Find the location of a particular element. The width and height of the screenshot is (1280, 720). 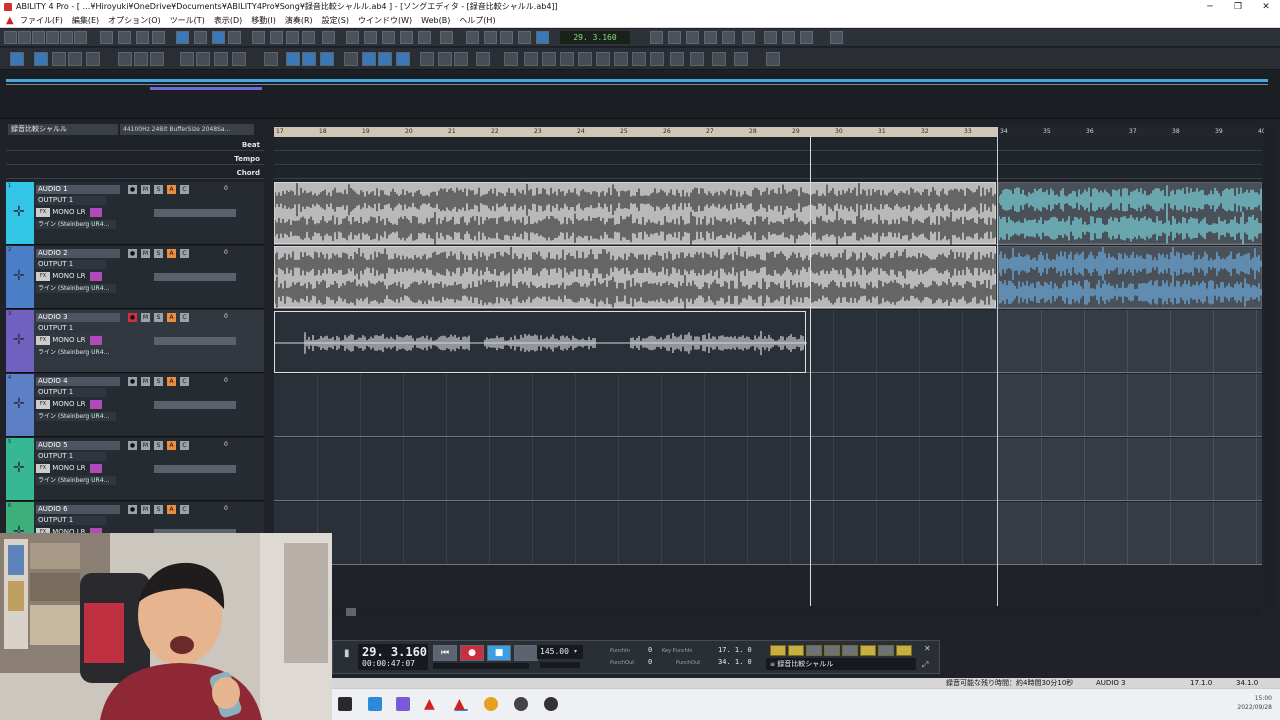

track-5-btn-4: C is located at coordinates (184, 445).